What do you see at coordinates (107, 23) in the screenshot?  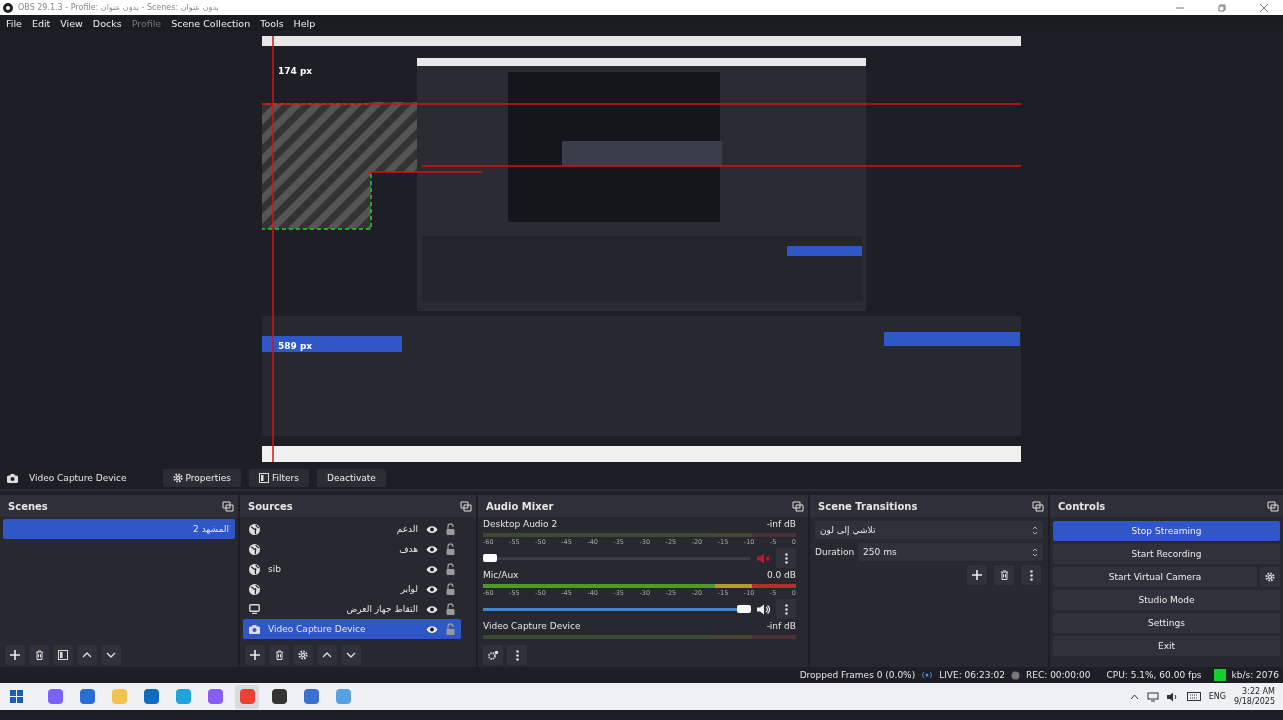 I see `menu-item: Docks` at bounding box center [107, 23].